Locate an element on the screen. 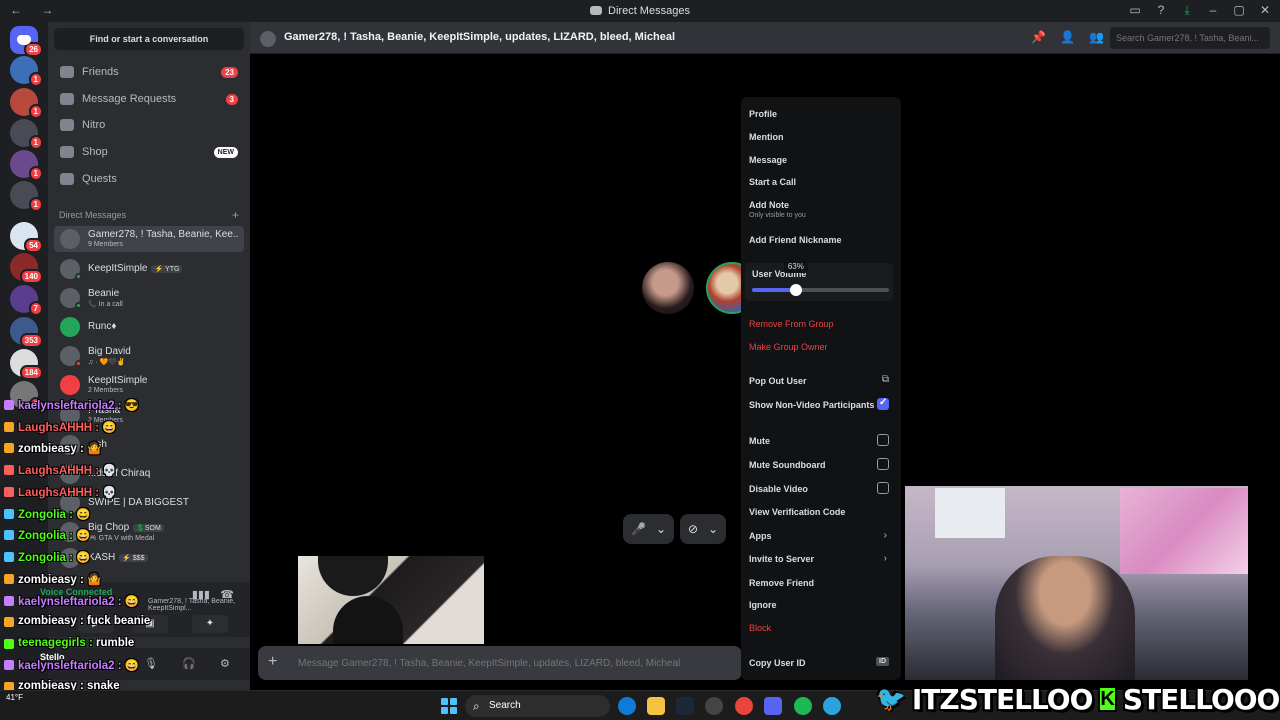 The width and height of the screenshot is (1280, 720). chat-message: 💀 is located at coordinates (109, 493).